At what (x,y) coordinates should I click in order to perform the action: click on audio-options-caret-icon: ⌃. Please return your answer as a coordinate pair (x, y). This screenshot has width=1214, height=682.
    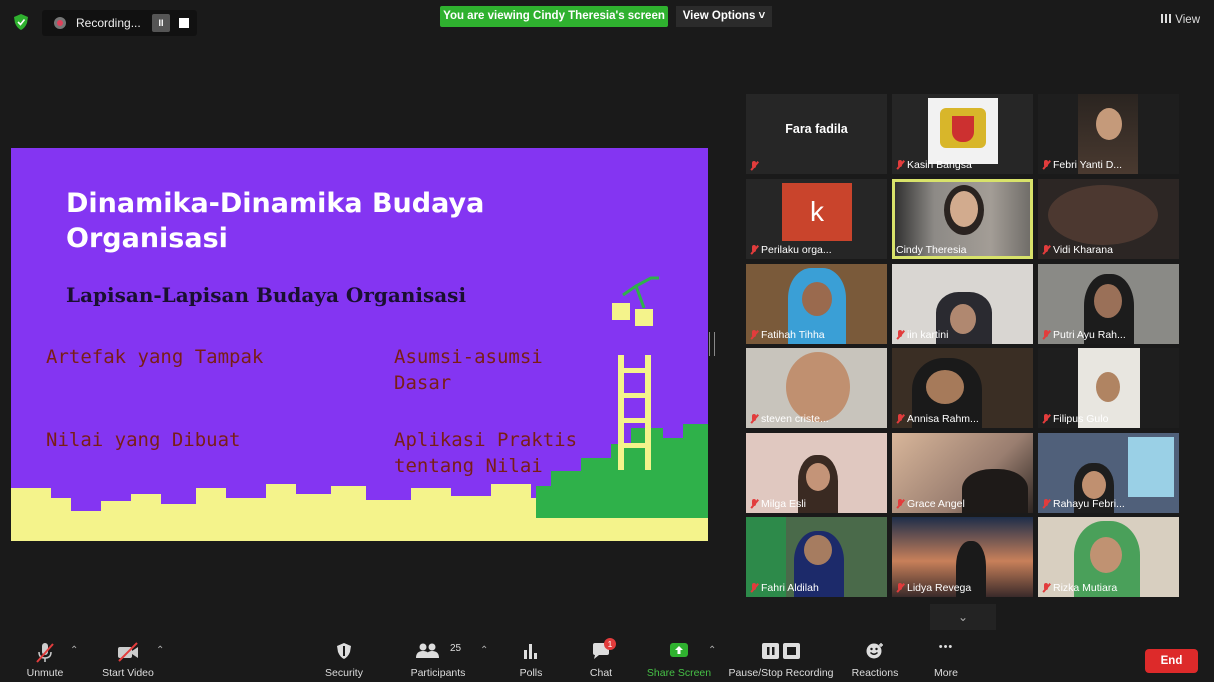
    Looking at the image, I should click on (74, 650).